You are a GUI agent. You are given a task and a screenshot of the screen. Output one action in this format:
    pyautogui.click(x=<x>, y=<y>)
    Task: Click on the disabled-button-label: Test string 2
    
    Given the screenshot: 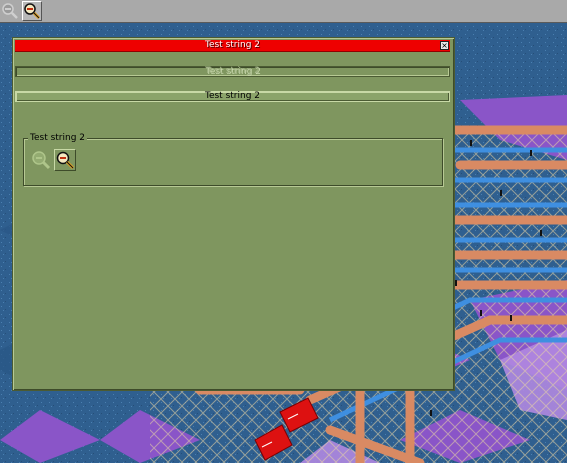 What is the action you would take?
    pyautogui.click(x=232, y=71)
    